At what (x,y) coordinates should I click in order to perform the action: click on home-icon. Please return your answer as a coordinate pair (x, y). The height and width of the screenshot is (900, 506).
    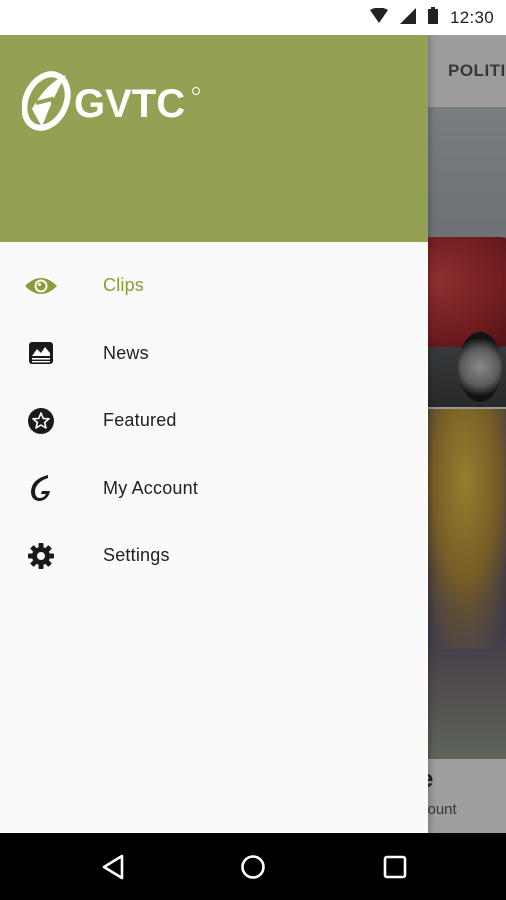
    Looking at the image, I should click on (253, 867).